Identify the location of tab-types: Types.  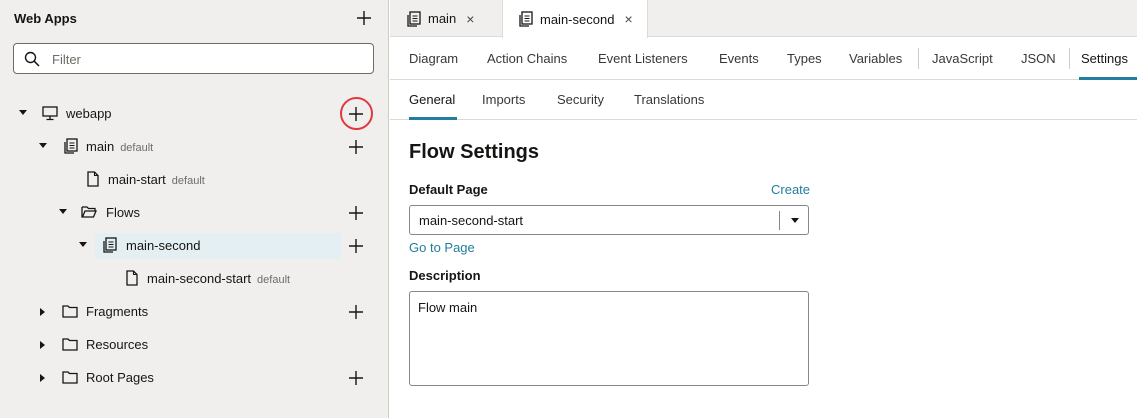
(804, 58).